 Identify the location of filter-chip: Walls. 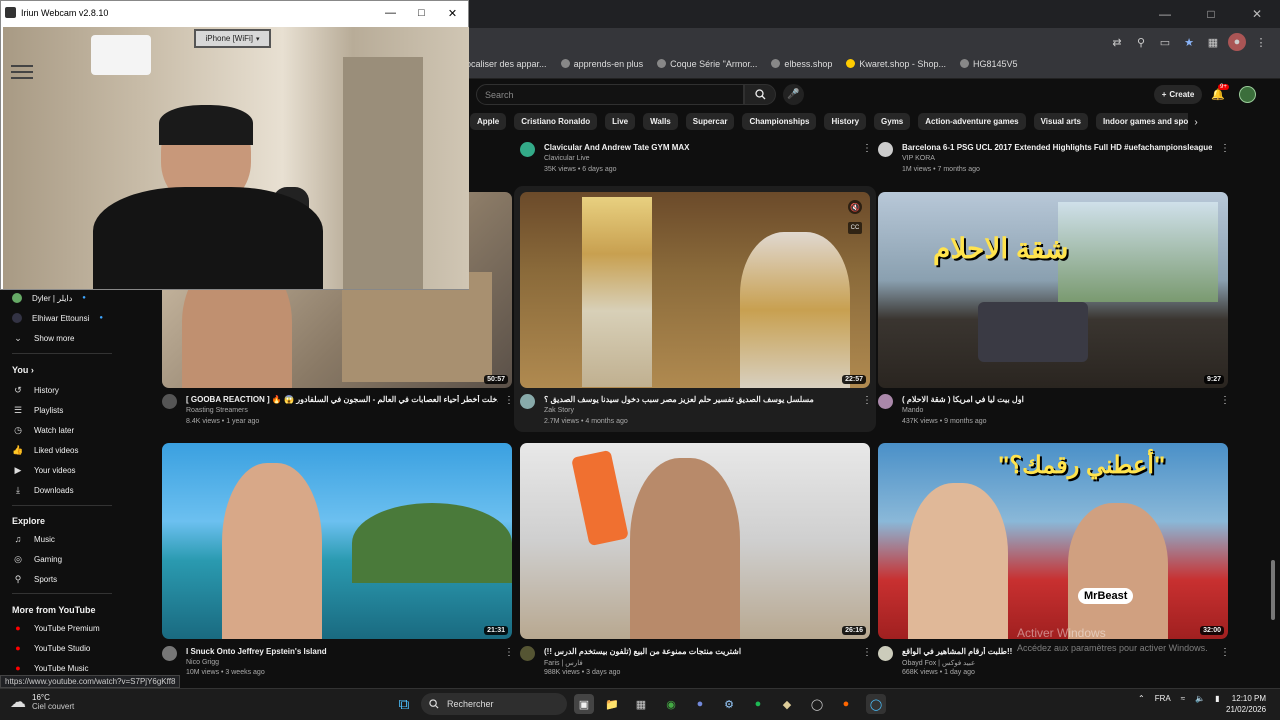
(660, 121).